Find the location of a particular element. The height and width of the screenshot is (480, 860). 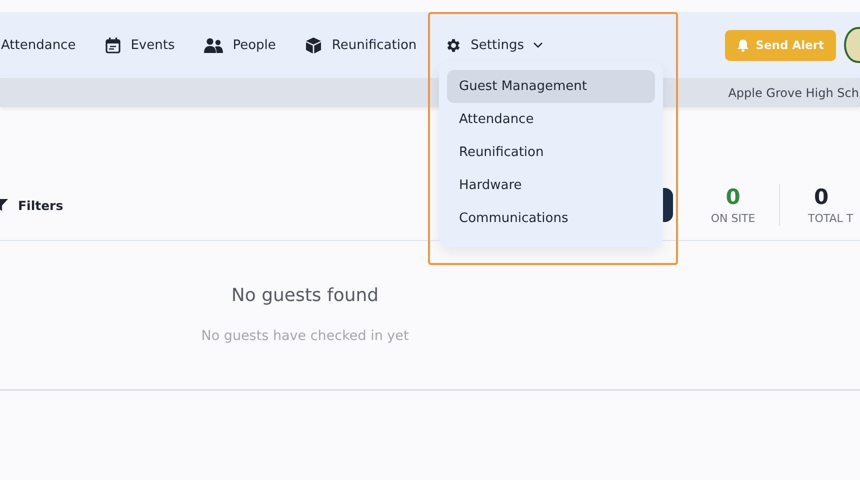

cube-icon is located at coordinates (313, 45).